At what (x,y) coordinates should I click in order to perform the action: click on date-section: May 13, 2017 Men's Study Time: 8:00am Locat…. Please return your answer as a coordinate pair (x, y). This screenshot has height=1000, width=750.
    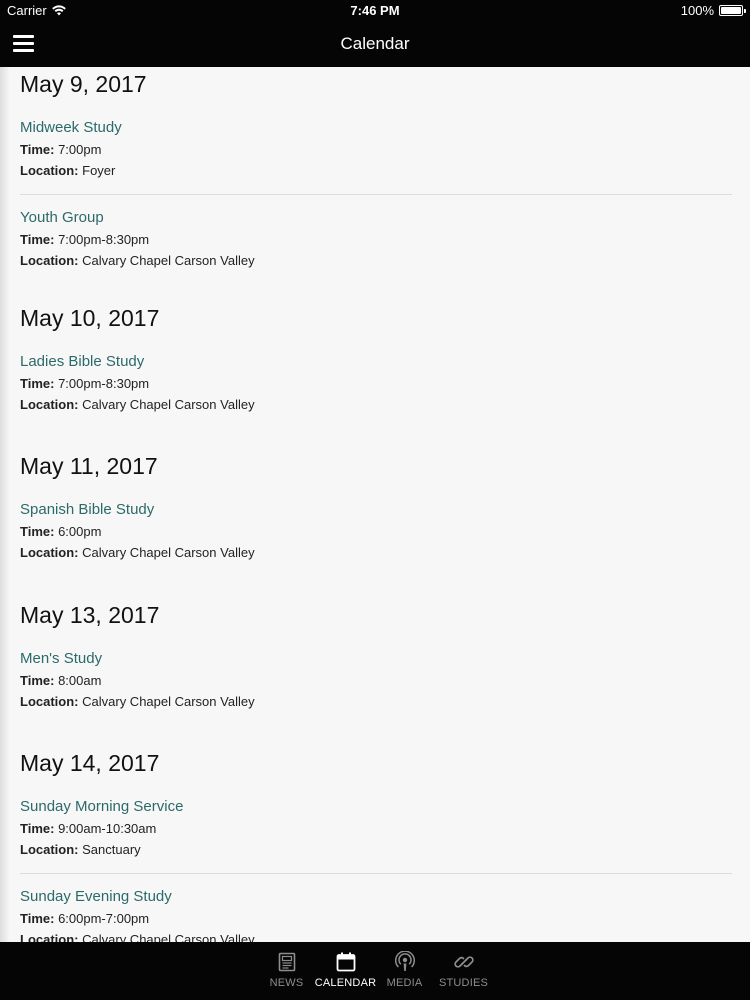
    Looking at the image, I should click on (375, 662).